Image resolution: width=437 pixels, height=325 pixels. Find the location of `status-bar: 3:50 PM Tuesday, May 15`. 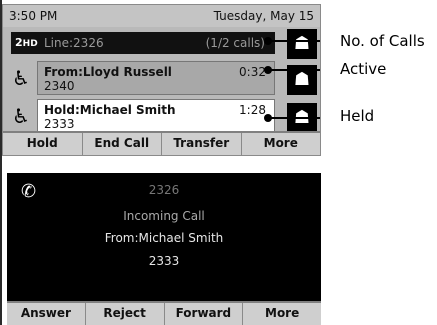

status-bar: 3:50 PM Tuesday, May 15 is located at coordinates (161, 16).